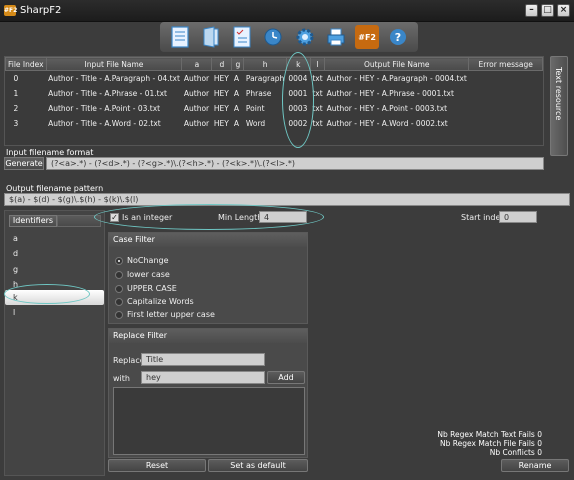 The width and height of the screenshot is (574, 480). Describe the element at coordinates (265, 78) in the screenshot. I see `table-cell: Paragraph` at that location.